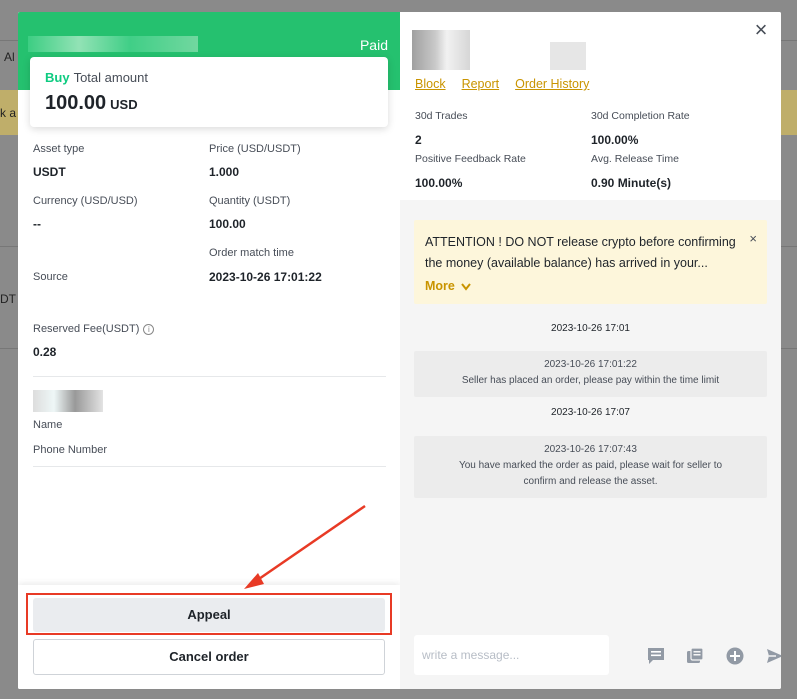 The height and width of the screenshot is (699, 797). What do you see at coordinates (85, 201) in the screenshot?
I see `currency-label: Currency (USD/USD)` at bounding box center [85, 201].